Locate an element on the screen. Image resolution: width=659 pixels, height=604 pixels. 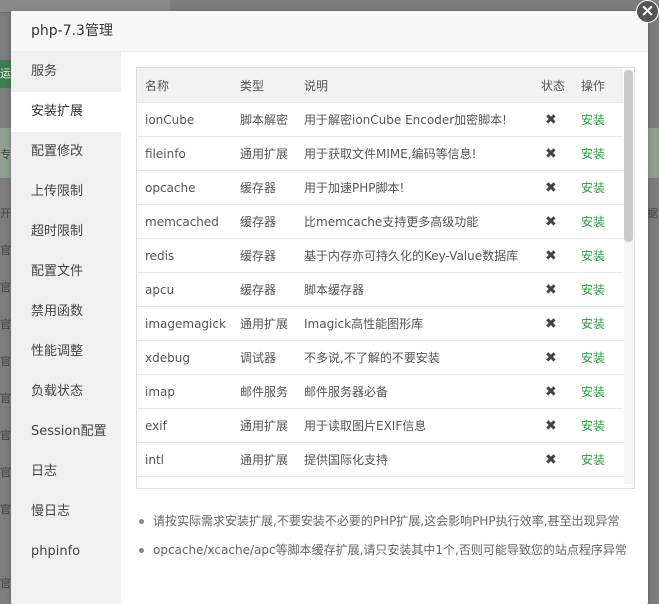
close-button: × is located at coordinates (647, 11).